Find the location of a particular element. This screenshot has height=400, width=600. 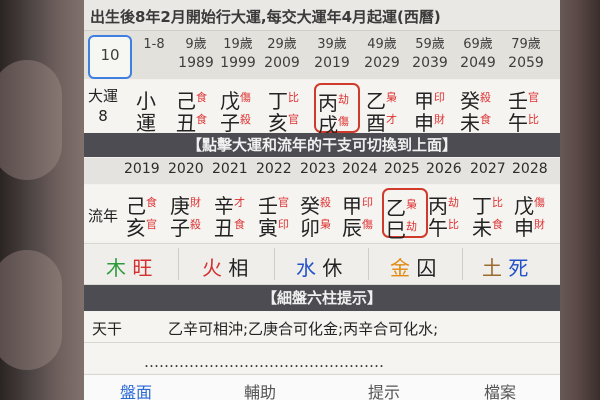

dayun-pillar: 乙梟酉才 is located at coordinates (385, 109).